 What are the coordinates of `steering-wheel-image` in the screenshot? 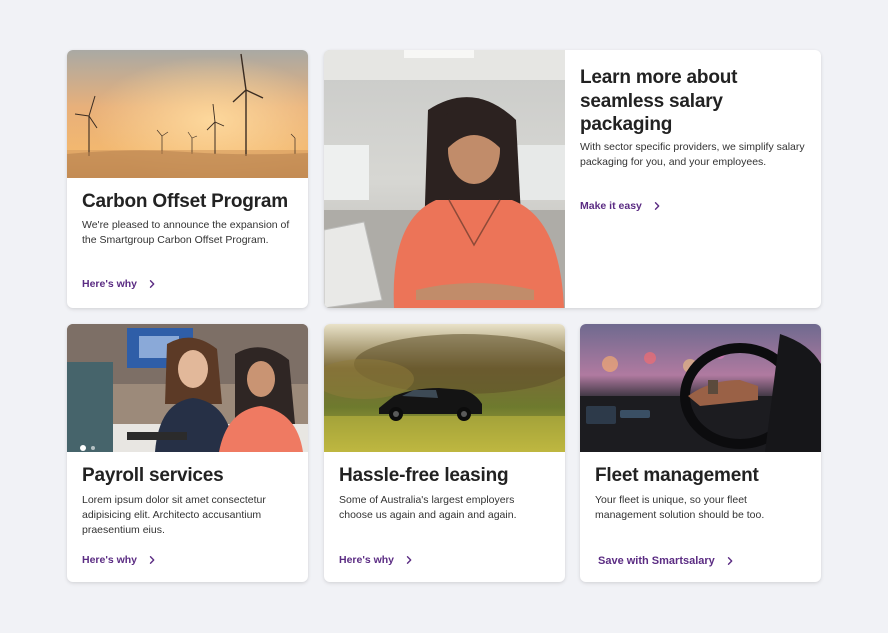 It's located at (700, 388).